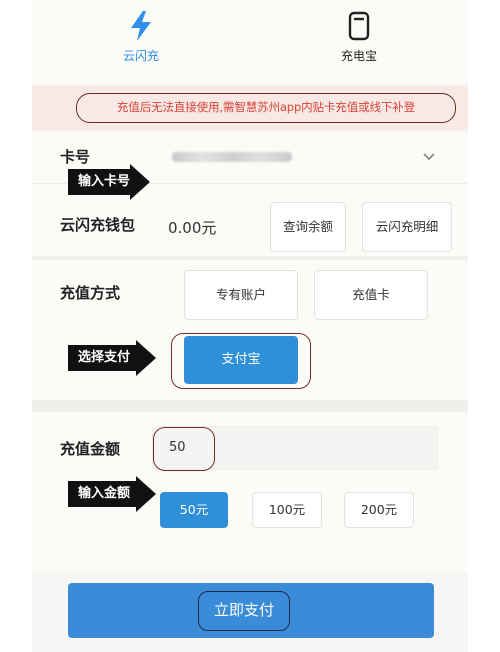  I want to click on wallet-detail-button: 云闪充明细, so click(407, 227).